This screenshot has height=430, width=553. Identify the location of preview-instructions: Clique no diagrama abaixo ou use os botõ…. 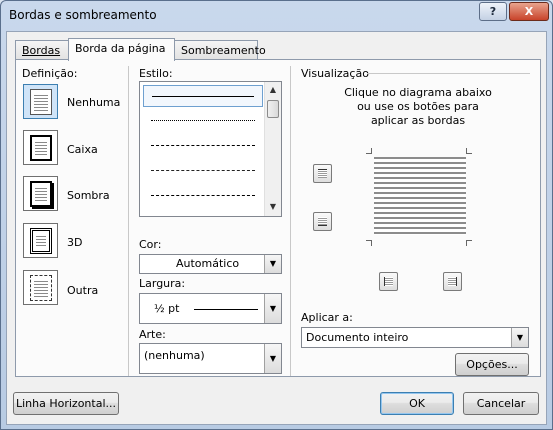
(418, 106).